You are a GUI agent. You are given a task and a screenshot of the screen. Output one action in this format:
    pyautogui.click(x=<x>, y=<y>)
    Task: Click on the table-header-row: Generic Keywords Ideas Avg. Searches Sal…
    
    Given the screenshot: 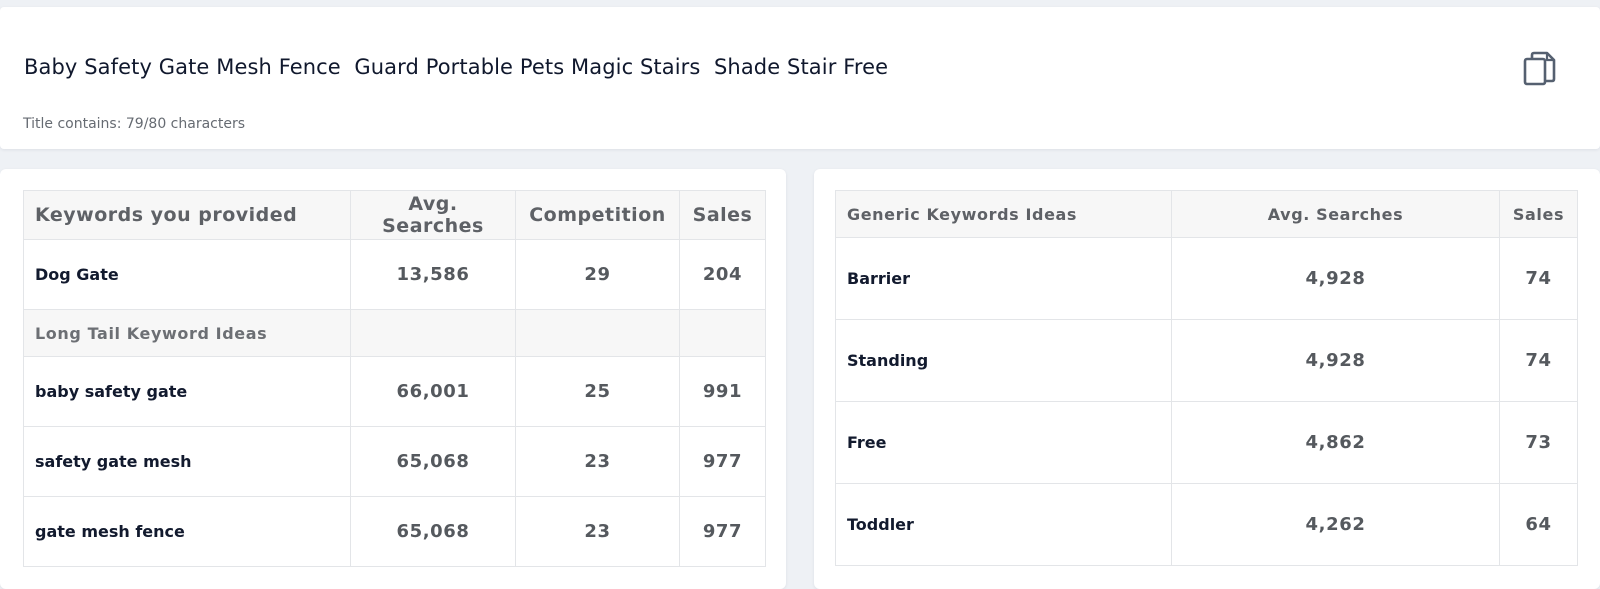 What is the action you would take?
    pyautogui.click(x=1206, y=214)
    